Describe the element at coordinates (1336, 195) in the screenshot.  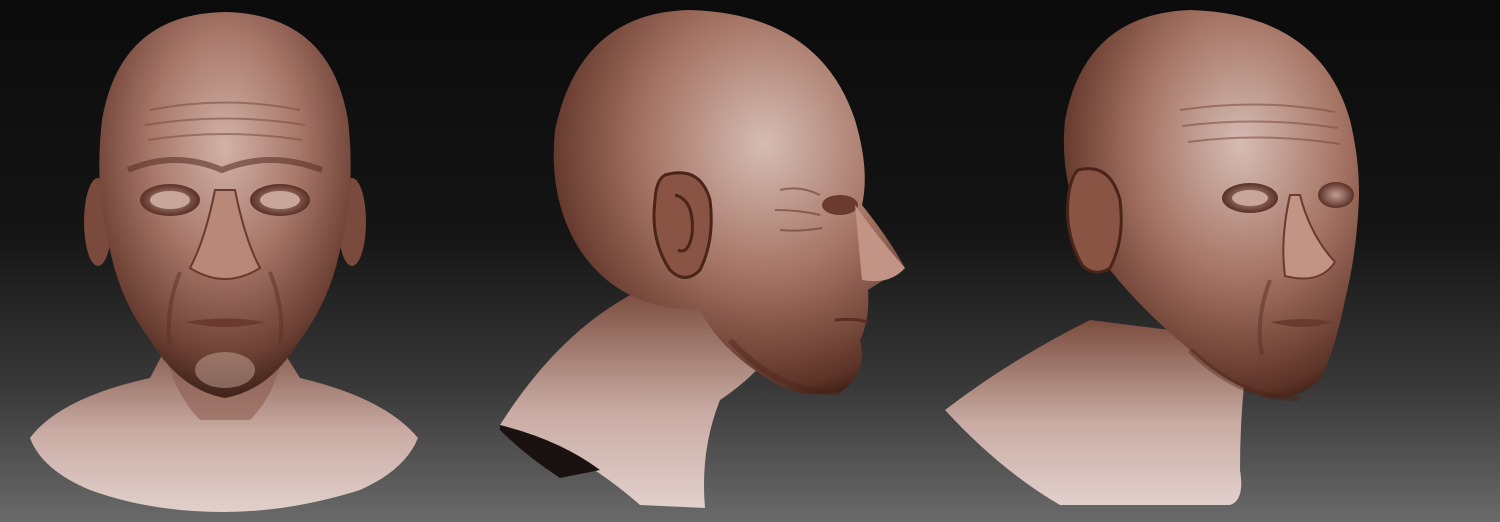
I see `right-eye-three-quarter` at that location.